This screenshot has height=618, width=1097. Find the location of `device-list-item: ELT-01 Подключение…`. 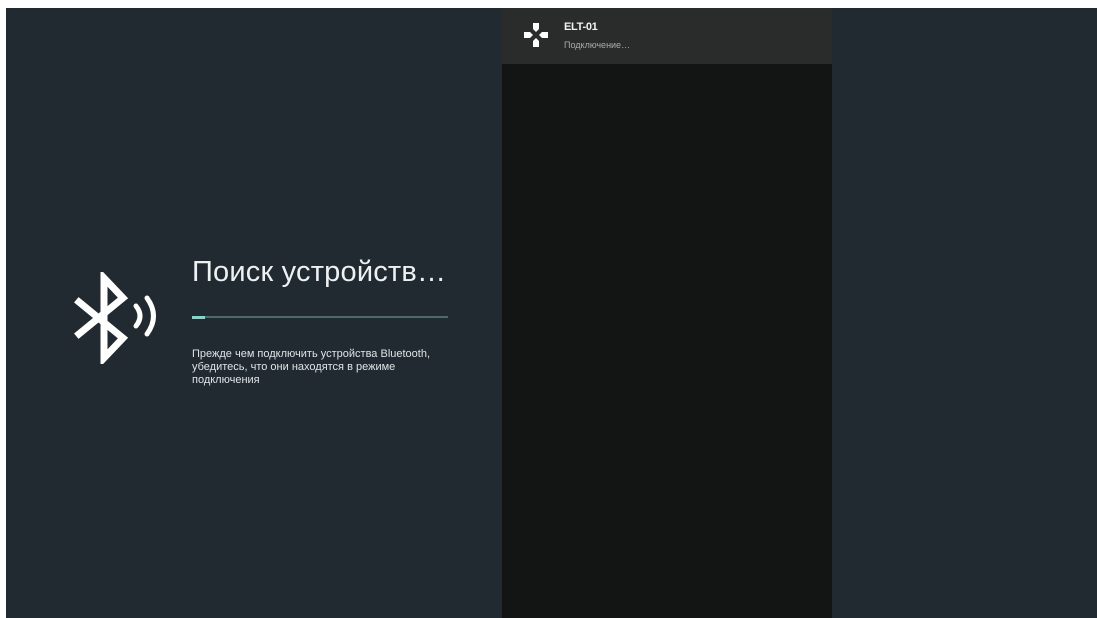

device-list-item: ELT-01 Подключение… is located at coordinates (667, 36).